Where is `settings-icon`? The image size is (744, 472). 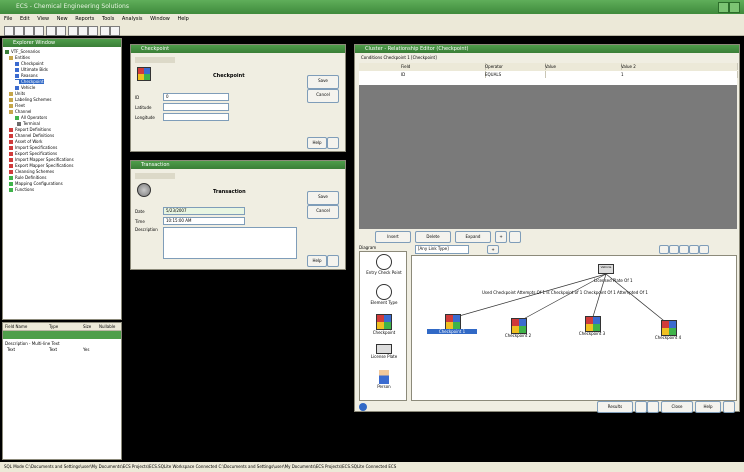
settings-icon is located at coordinates (115, 31).